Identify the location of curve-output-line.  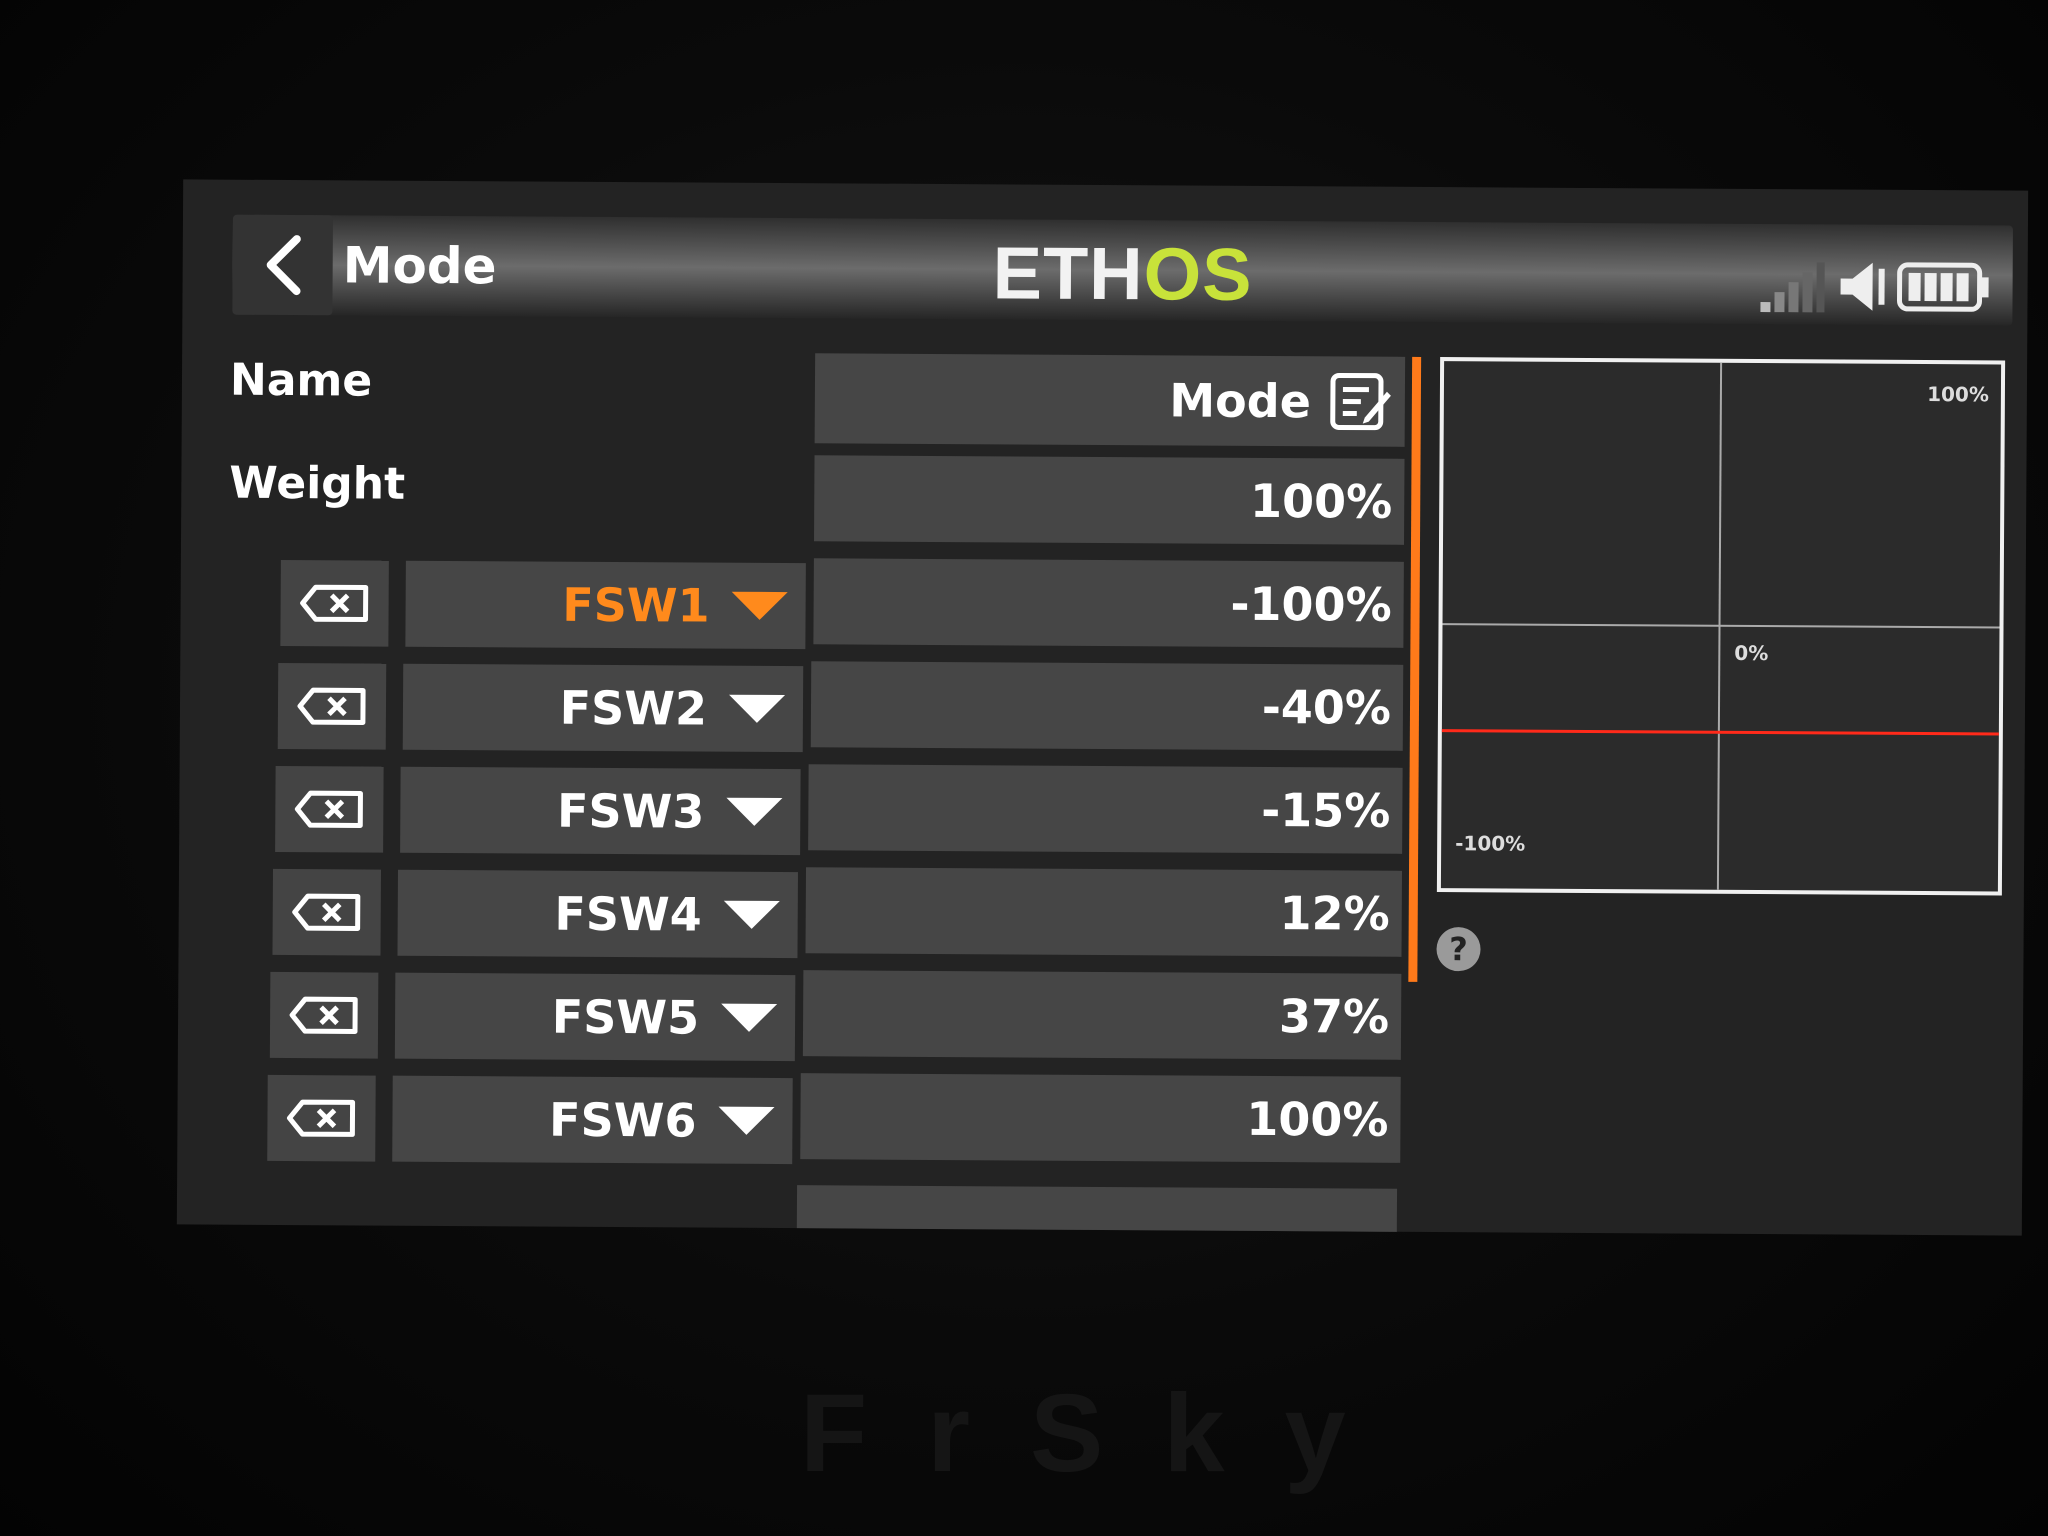
(1720, 732).